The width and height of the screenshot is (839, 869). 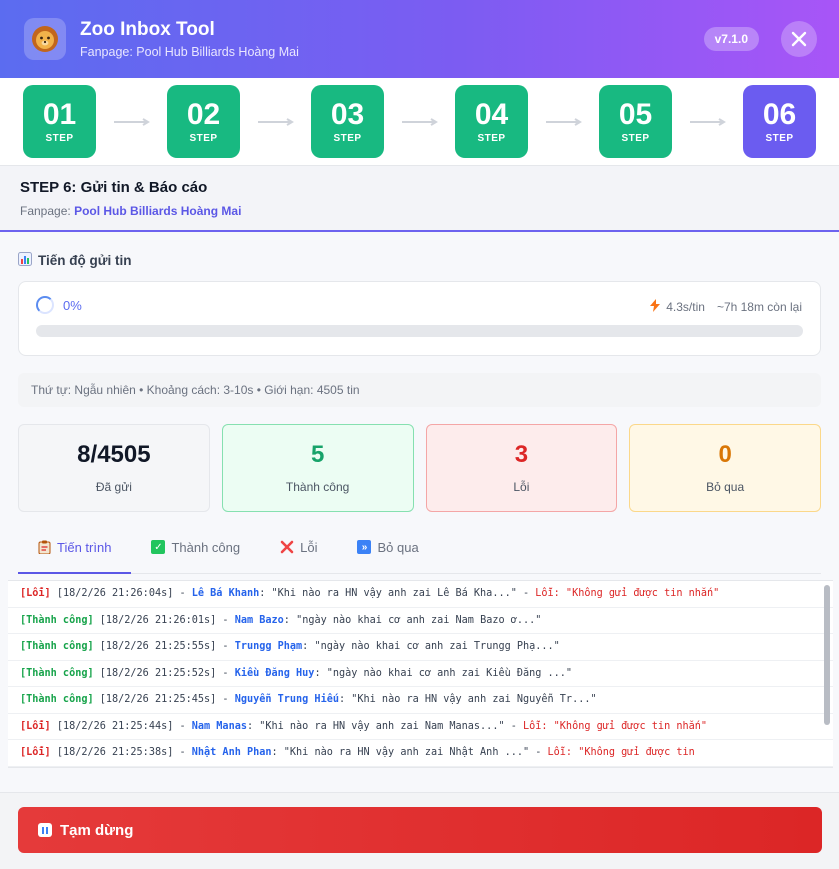 What do you see at coordinates (158, 211) in the screenshot?
I see `fanpage-name: Pool Hub Billiards Hoàng Mai` at bounding box center [158, 211].